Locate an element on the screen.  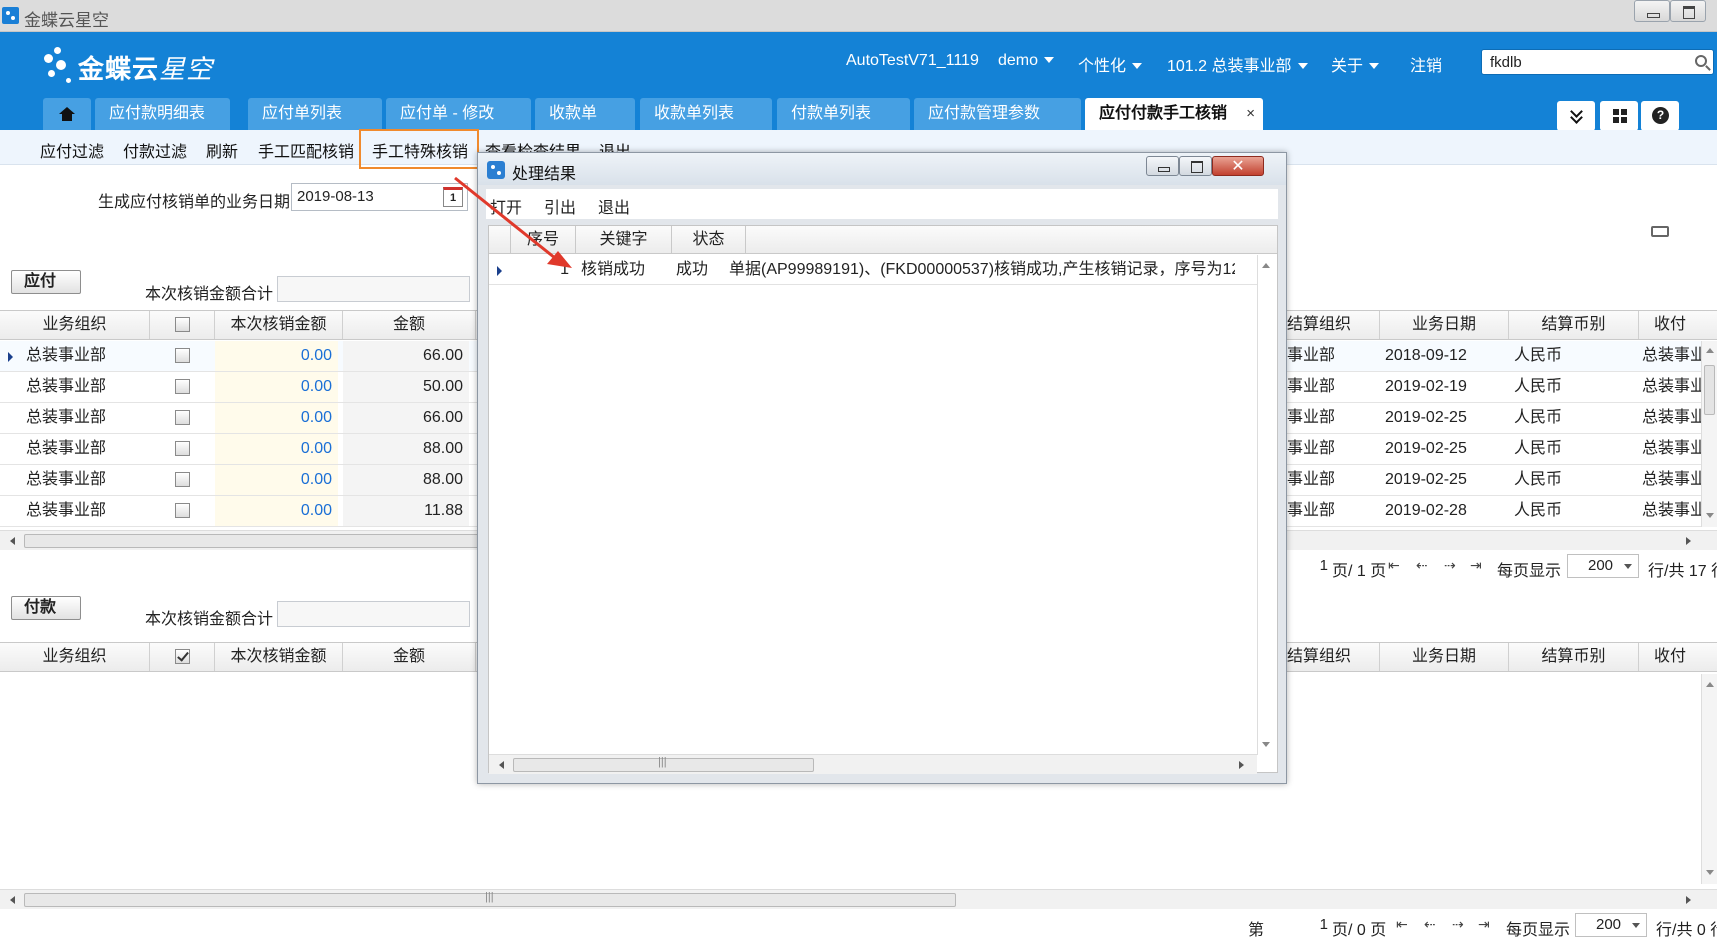
dialog-col-message is located at coordinates (1001, 240).